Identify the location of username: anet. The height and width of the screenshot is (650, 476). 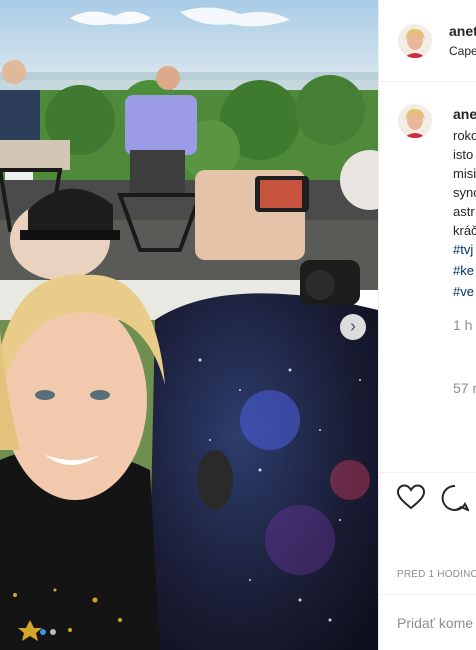
(462, 31).